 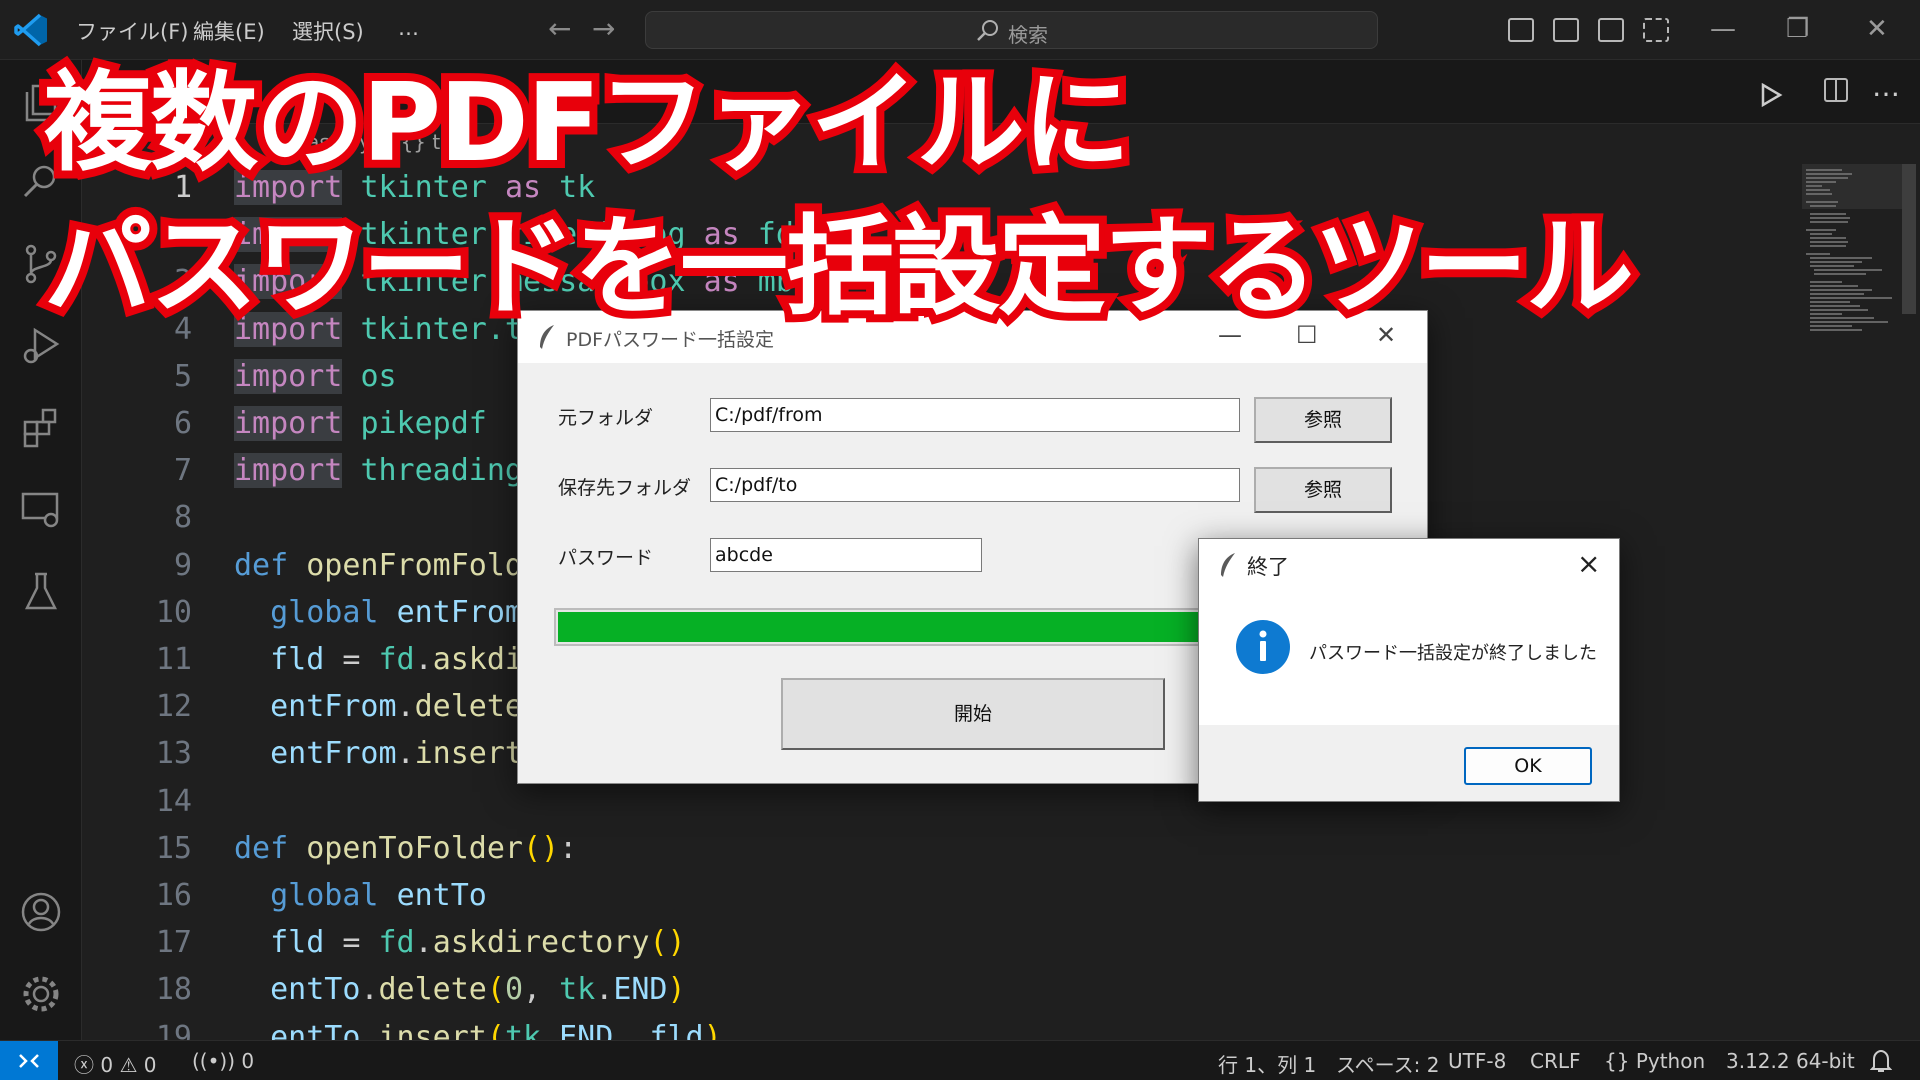 What do you see at coordinates (182, 565) in the screenshot?
I see `line-number: 9` at bounding box center [182, 565].